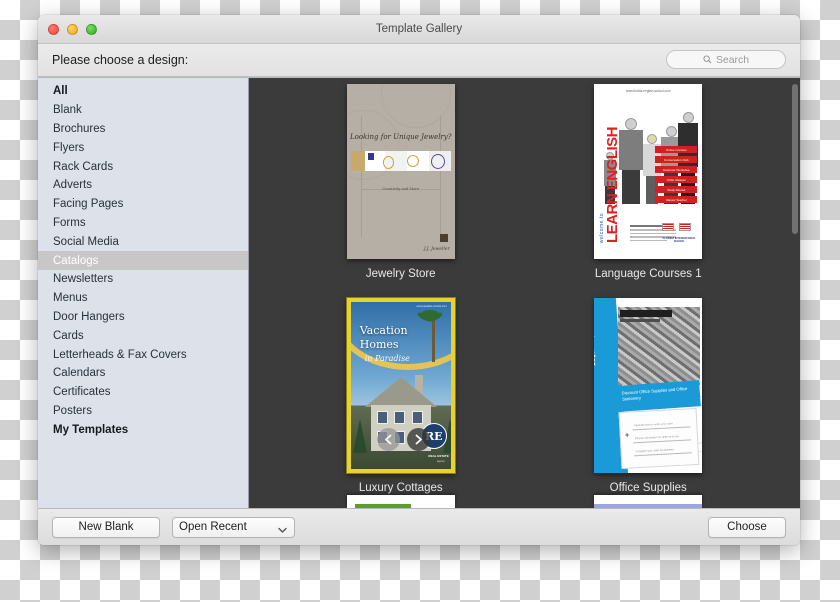 This screenshot has width=840, height=602. Describe the element at coordinates (53, 29) in the screenshot. I see `close-button` at that location.